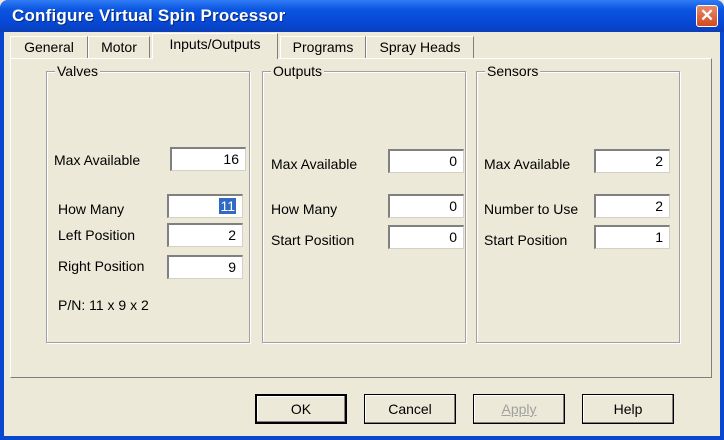 This screenshot has height=440, width=724. I want to click on apply-button: Apply, so click(519, 409).